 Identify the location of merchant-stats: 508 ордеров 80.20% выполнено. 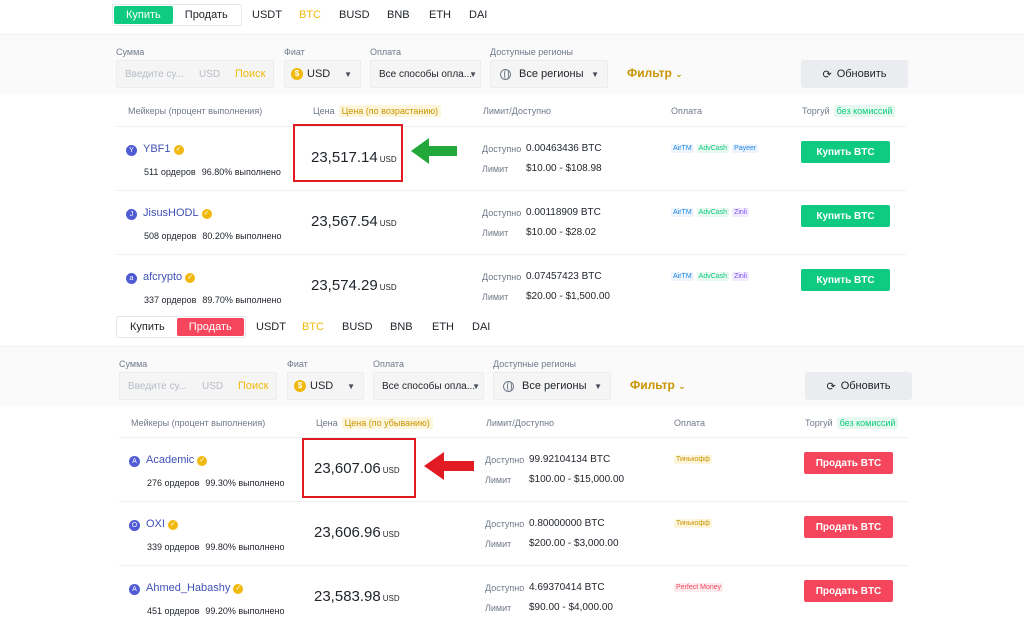
(213, 236).